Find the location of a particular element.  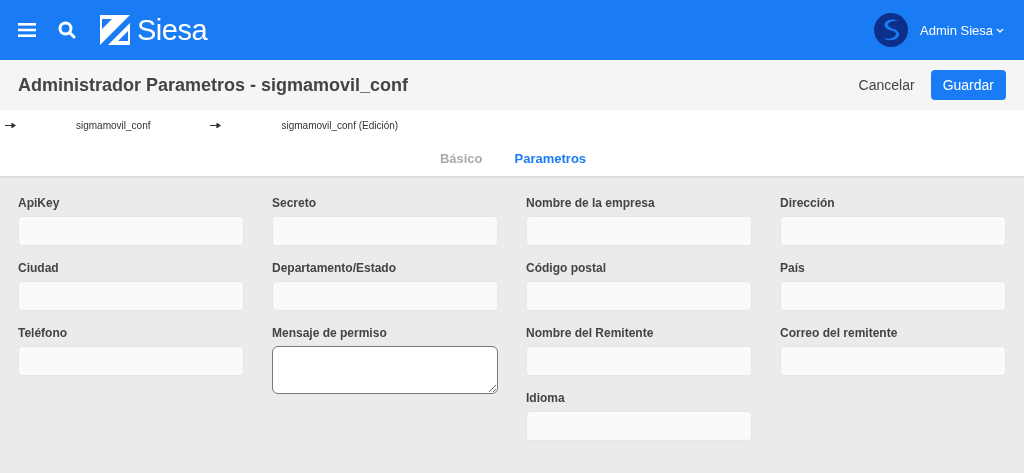

breadcrumb-link: sigmamovil_conf (Edición) is located at coordinates (340, 125).